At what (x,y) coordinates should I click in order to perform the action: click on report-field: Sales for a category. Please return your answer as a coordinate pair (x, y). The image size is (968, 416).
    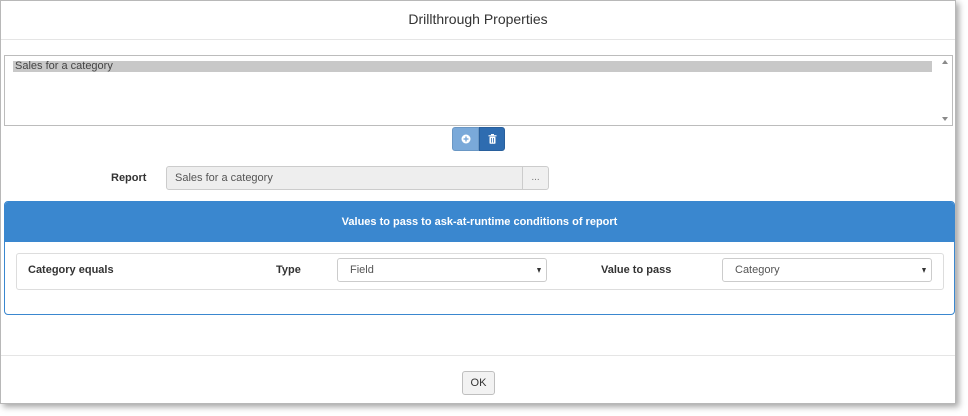
    Looking at the image, I should click on (344, 178).